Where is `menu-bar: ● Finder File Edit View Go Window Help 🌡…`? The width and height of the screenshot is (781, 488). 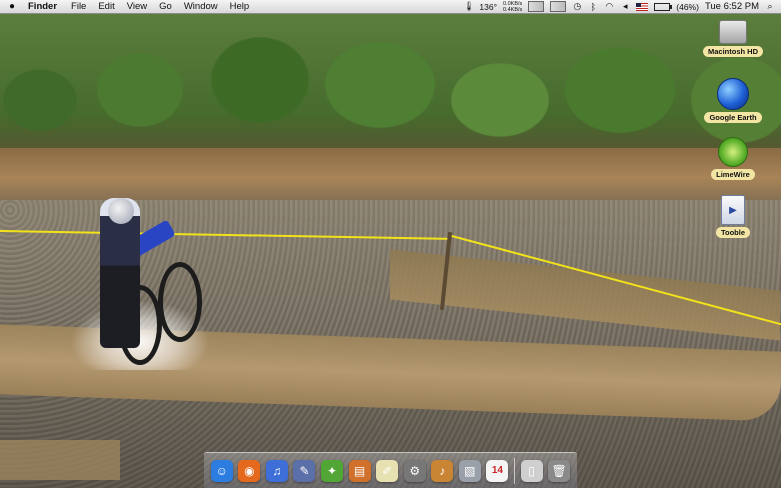
menu-bar: ● Finder File Edit View Go Window Help 🌡… is located at coordinates (390, 7).